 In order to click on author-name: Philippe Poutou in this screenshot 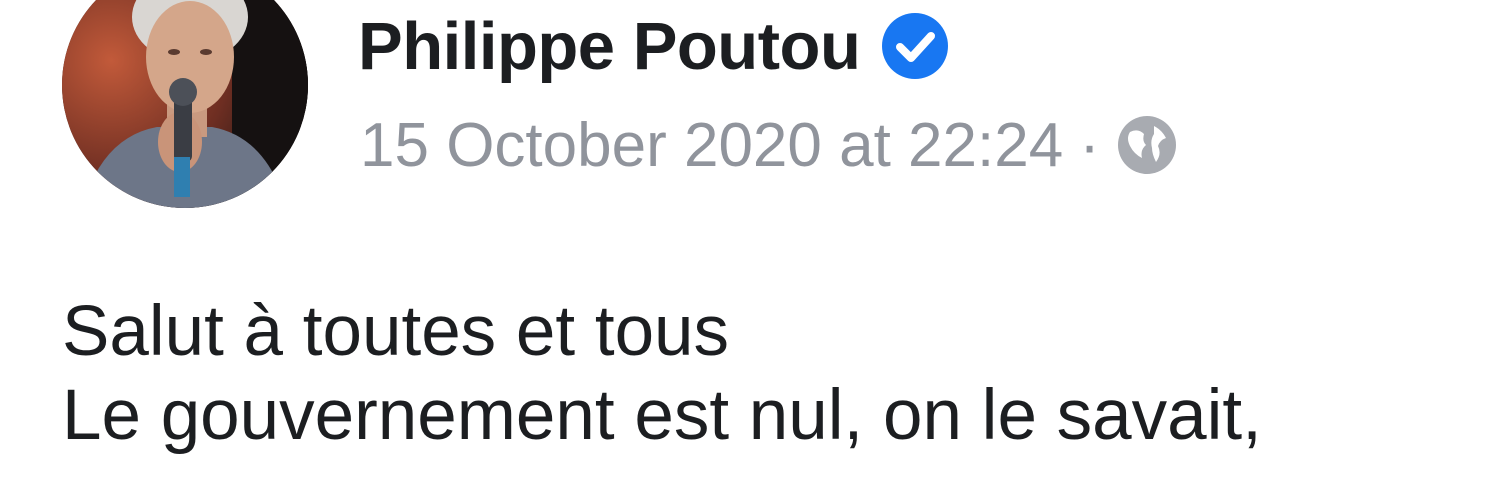, I will do `click(609, 46)`.